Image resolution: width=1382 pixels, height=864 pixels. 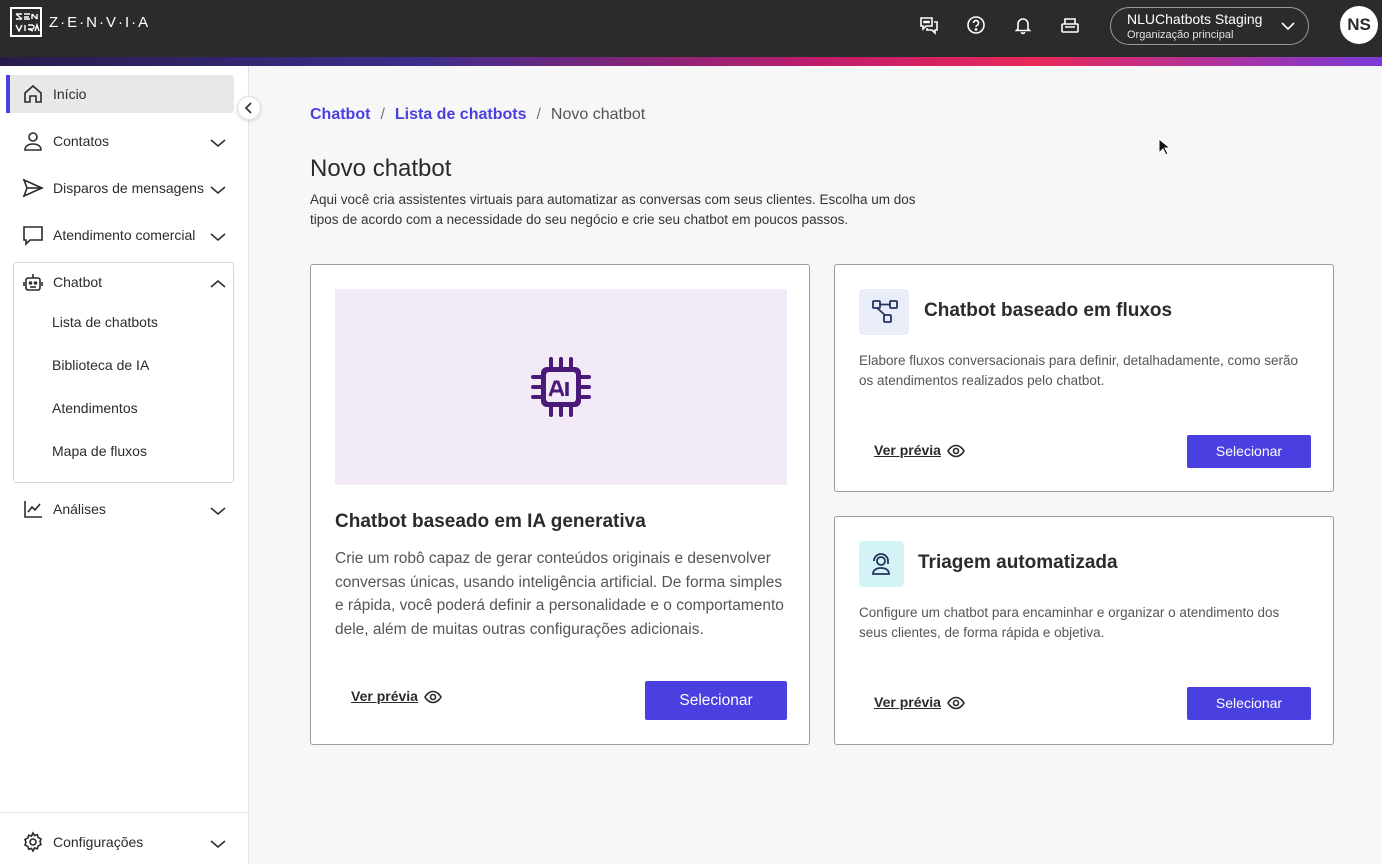 I want to click on sidebar-subitem-biblioteca-ia: Biblioteca de IA, so click(x=100, y=365).